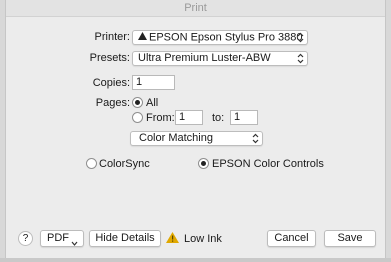  I want to click on low-ink-label: Low Ink, so click(203, 239).